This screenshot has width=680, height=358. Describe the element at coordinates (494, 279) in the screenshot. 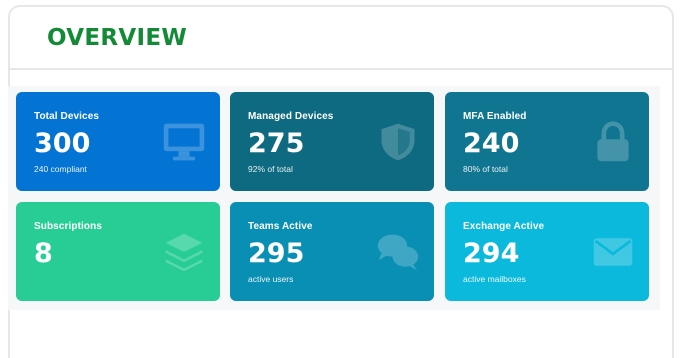

I see `card-subtext: active mailboxes` at that location.